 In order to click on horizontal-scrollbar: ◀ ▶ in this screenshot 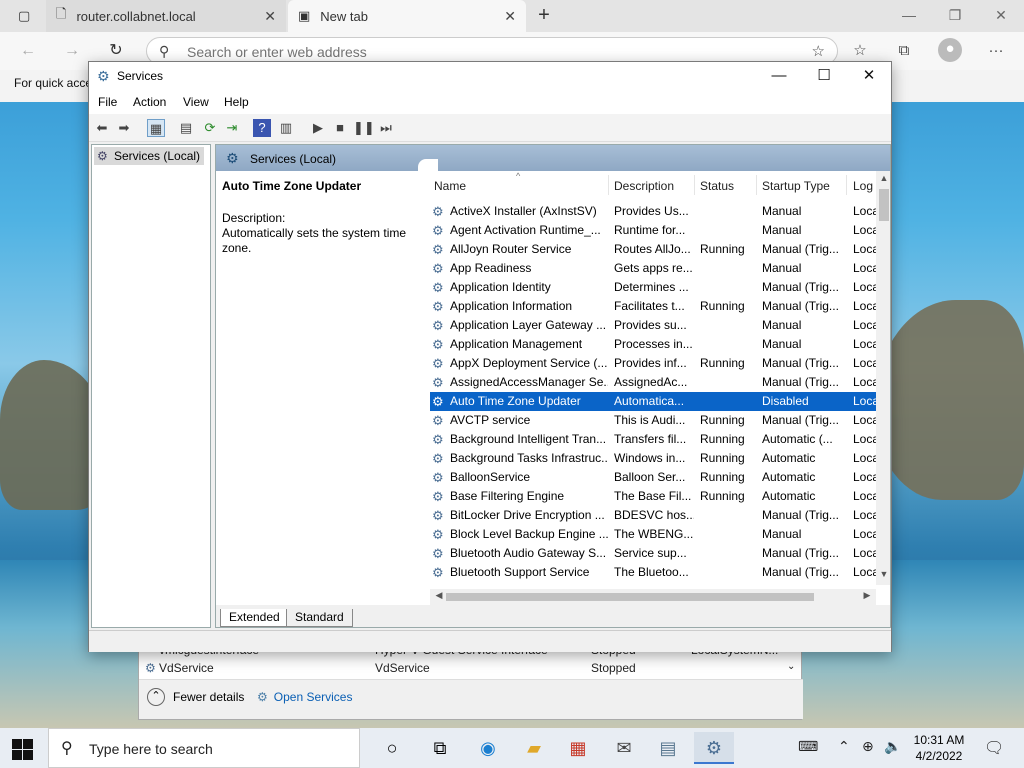, I will do `click(653, 597)`.